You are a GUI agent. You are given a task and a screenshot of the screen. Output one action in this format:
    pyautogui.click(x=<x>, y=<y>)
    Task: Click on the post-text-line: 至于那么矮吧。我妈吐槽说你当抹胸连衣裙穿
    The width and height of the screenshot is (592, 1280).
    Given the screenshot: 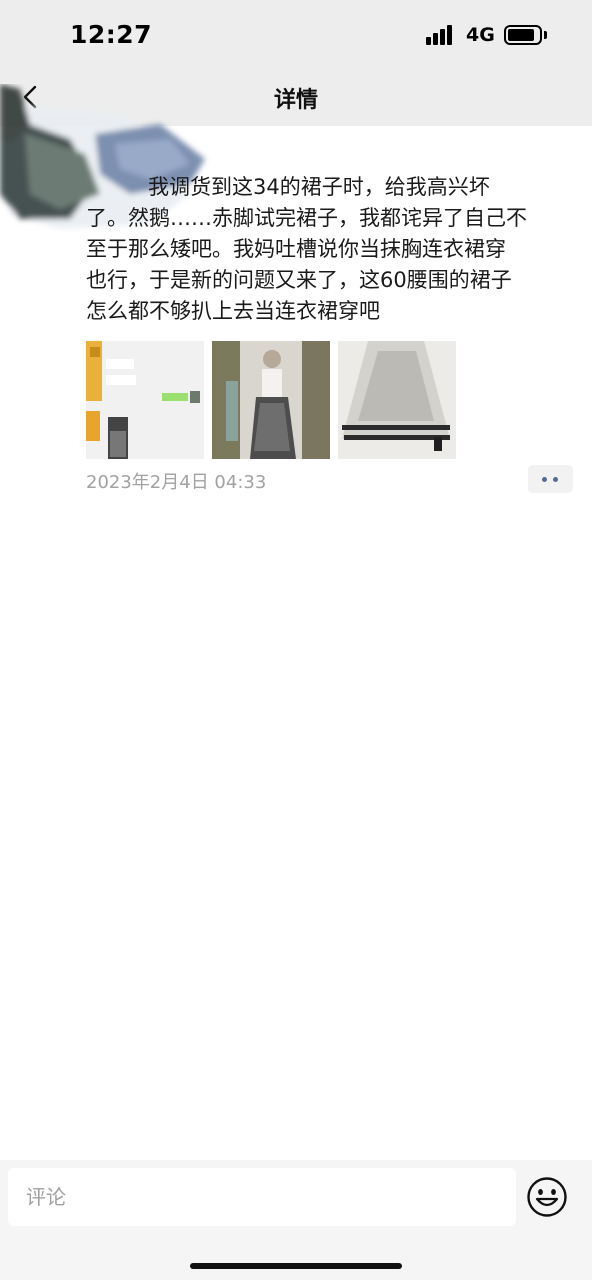 What is the action you would take?
    pyautogui.click(x=296, y=249)
    